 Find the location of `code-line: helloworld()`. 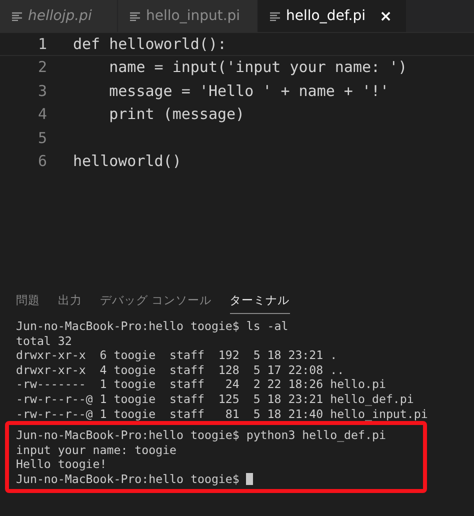

code-line: helloworld() is located at coordinates (127, 161).